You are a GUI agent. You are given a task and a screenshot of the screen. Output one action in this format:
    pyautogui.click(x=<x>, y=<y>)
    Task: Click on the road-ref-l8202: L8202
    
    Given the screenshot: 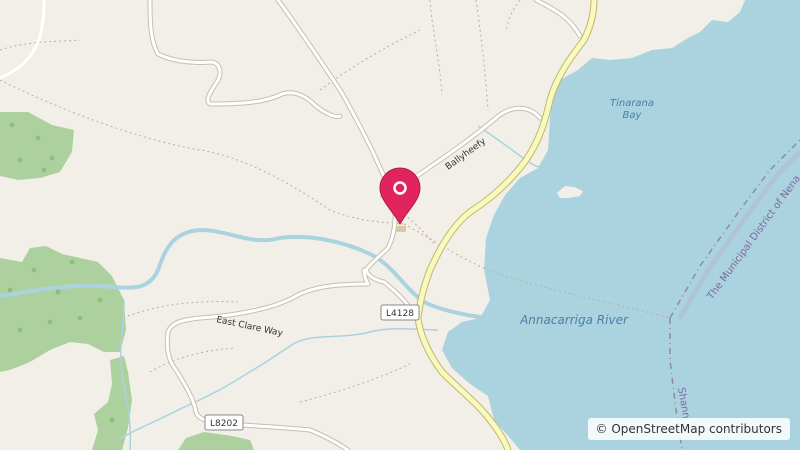 What is the action you would take?
    pyautogui.click(x=224, y=424)
    